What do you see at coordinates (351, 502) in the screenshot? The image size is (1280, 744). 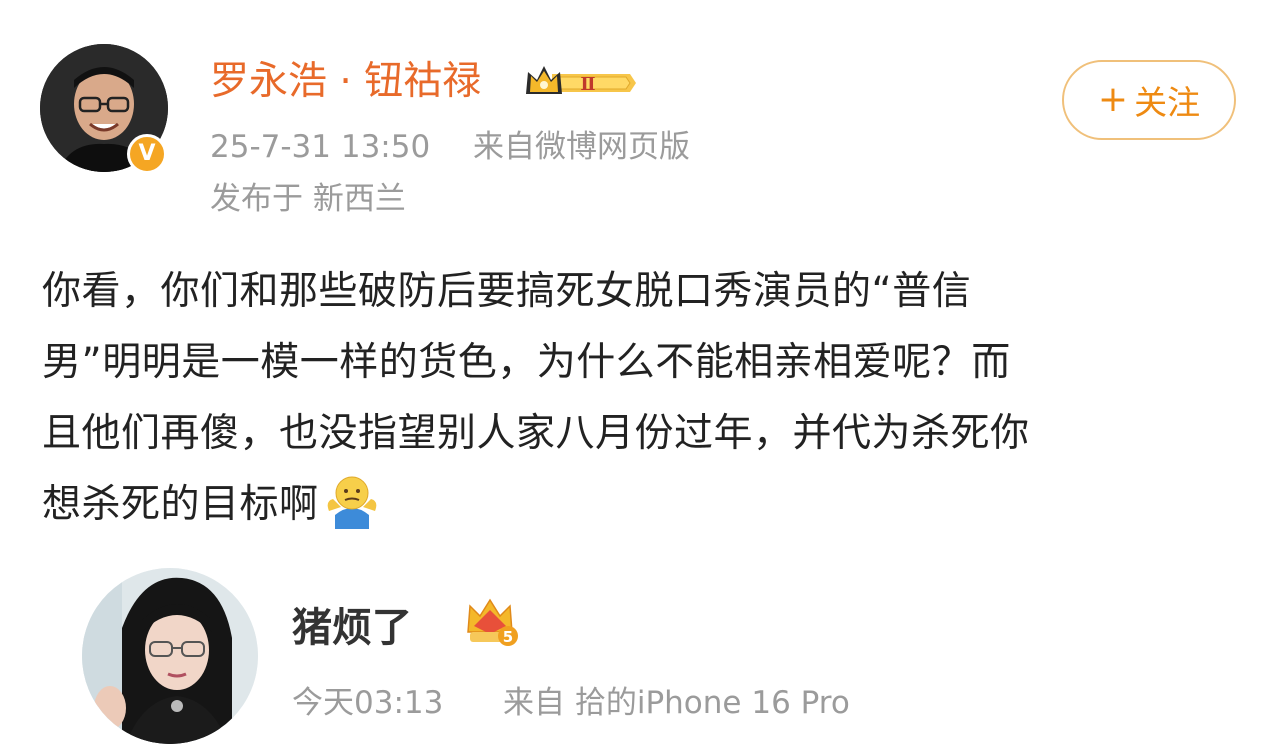 I see `shrug-emoji-icon` at bounding box center [351, 502].